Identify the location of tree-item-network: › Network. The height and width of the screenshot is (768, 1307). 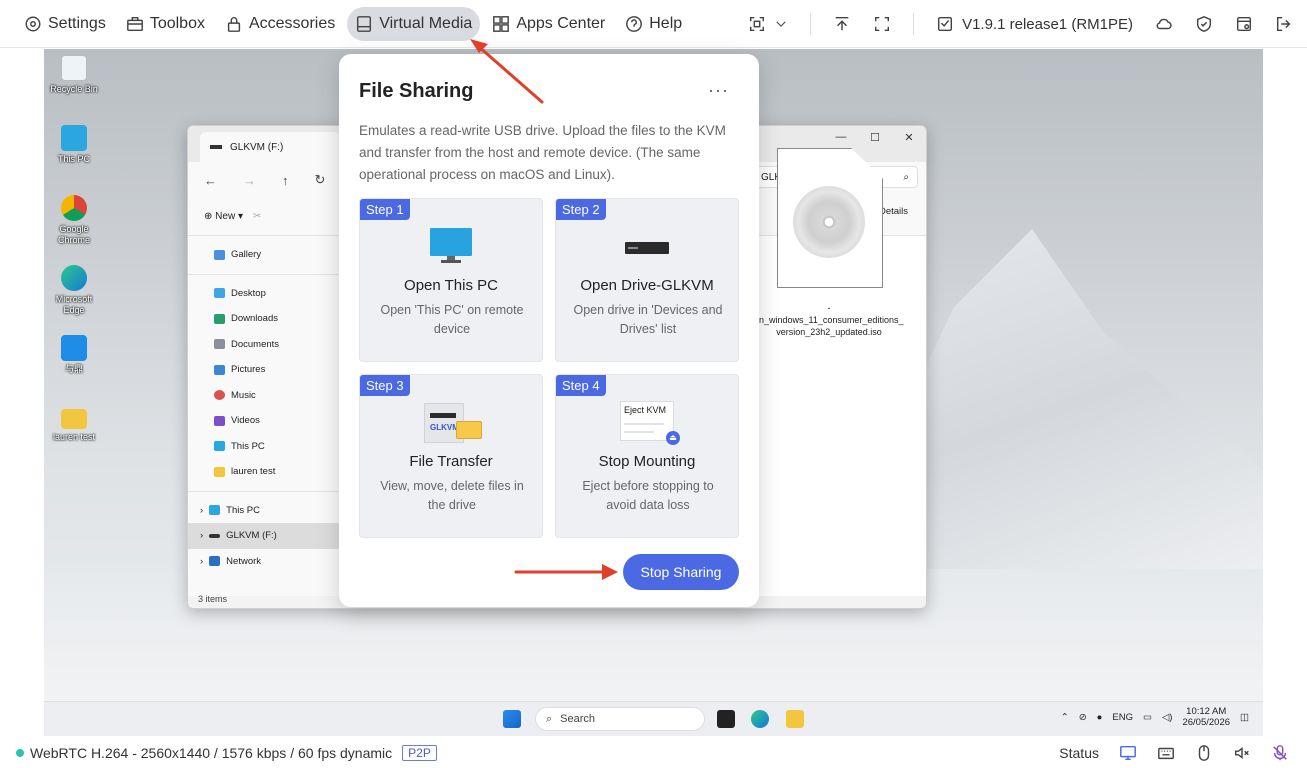
(263, 562).